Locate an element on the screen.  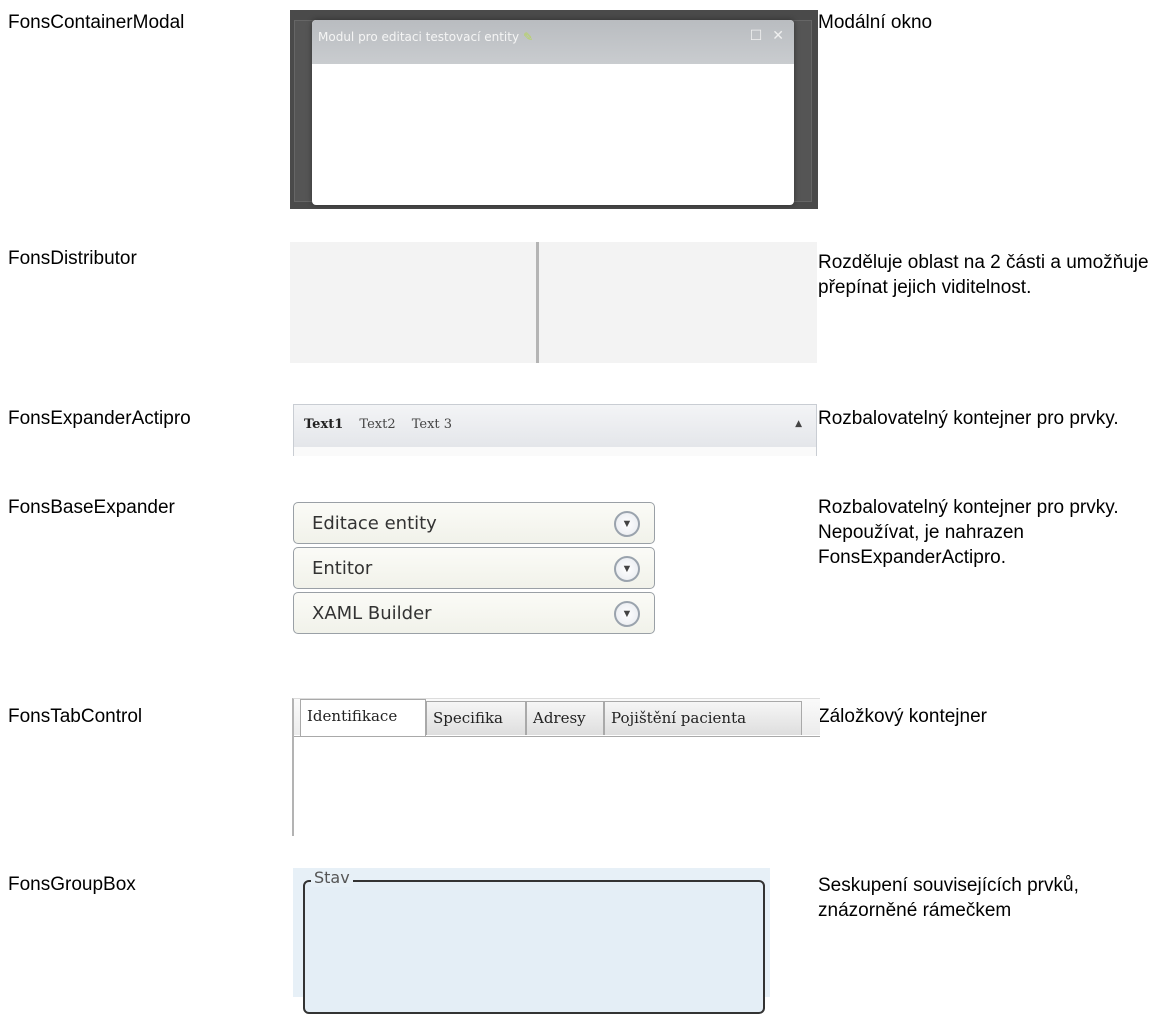
component-name: FonsDistributor is located at coordinates (72, 258).